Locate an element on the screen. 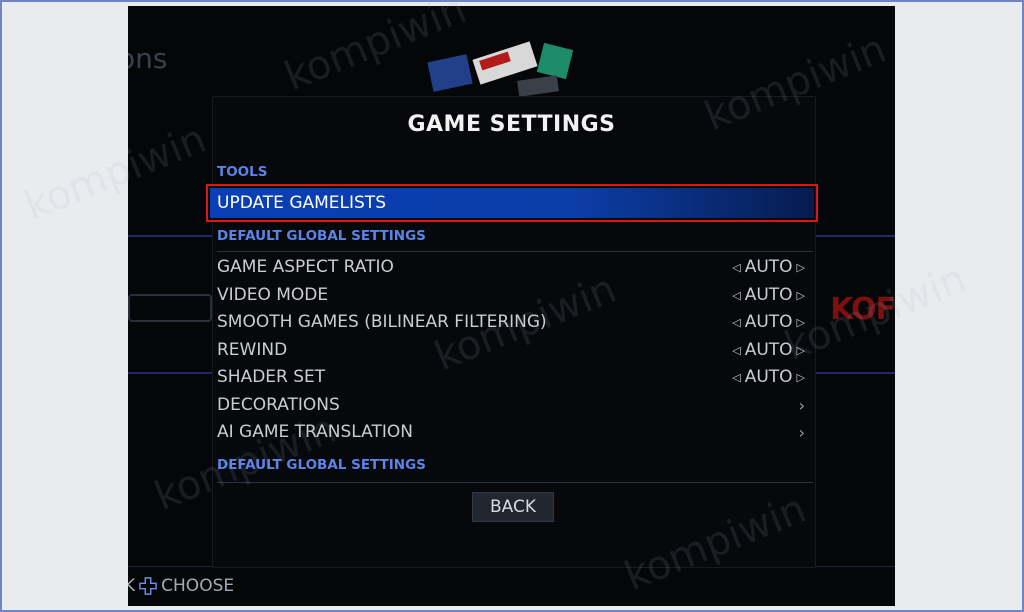  background-logo: KOF is located at coordinates (862, 309).